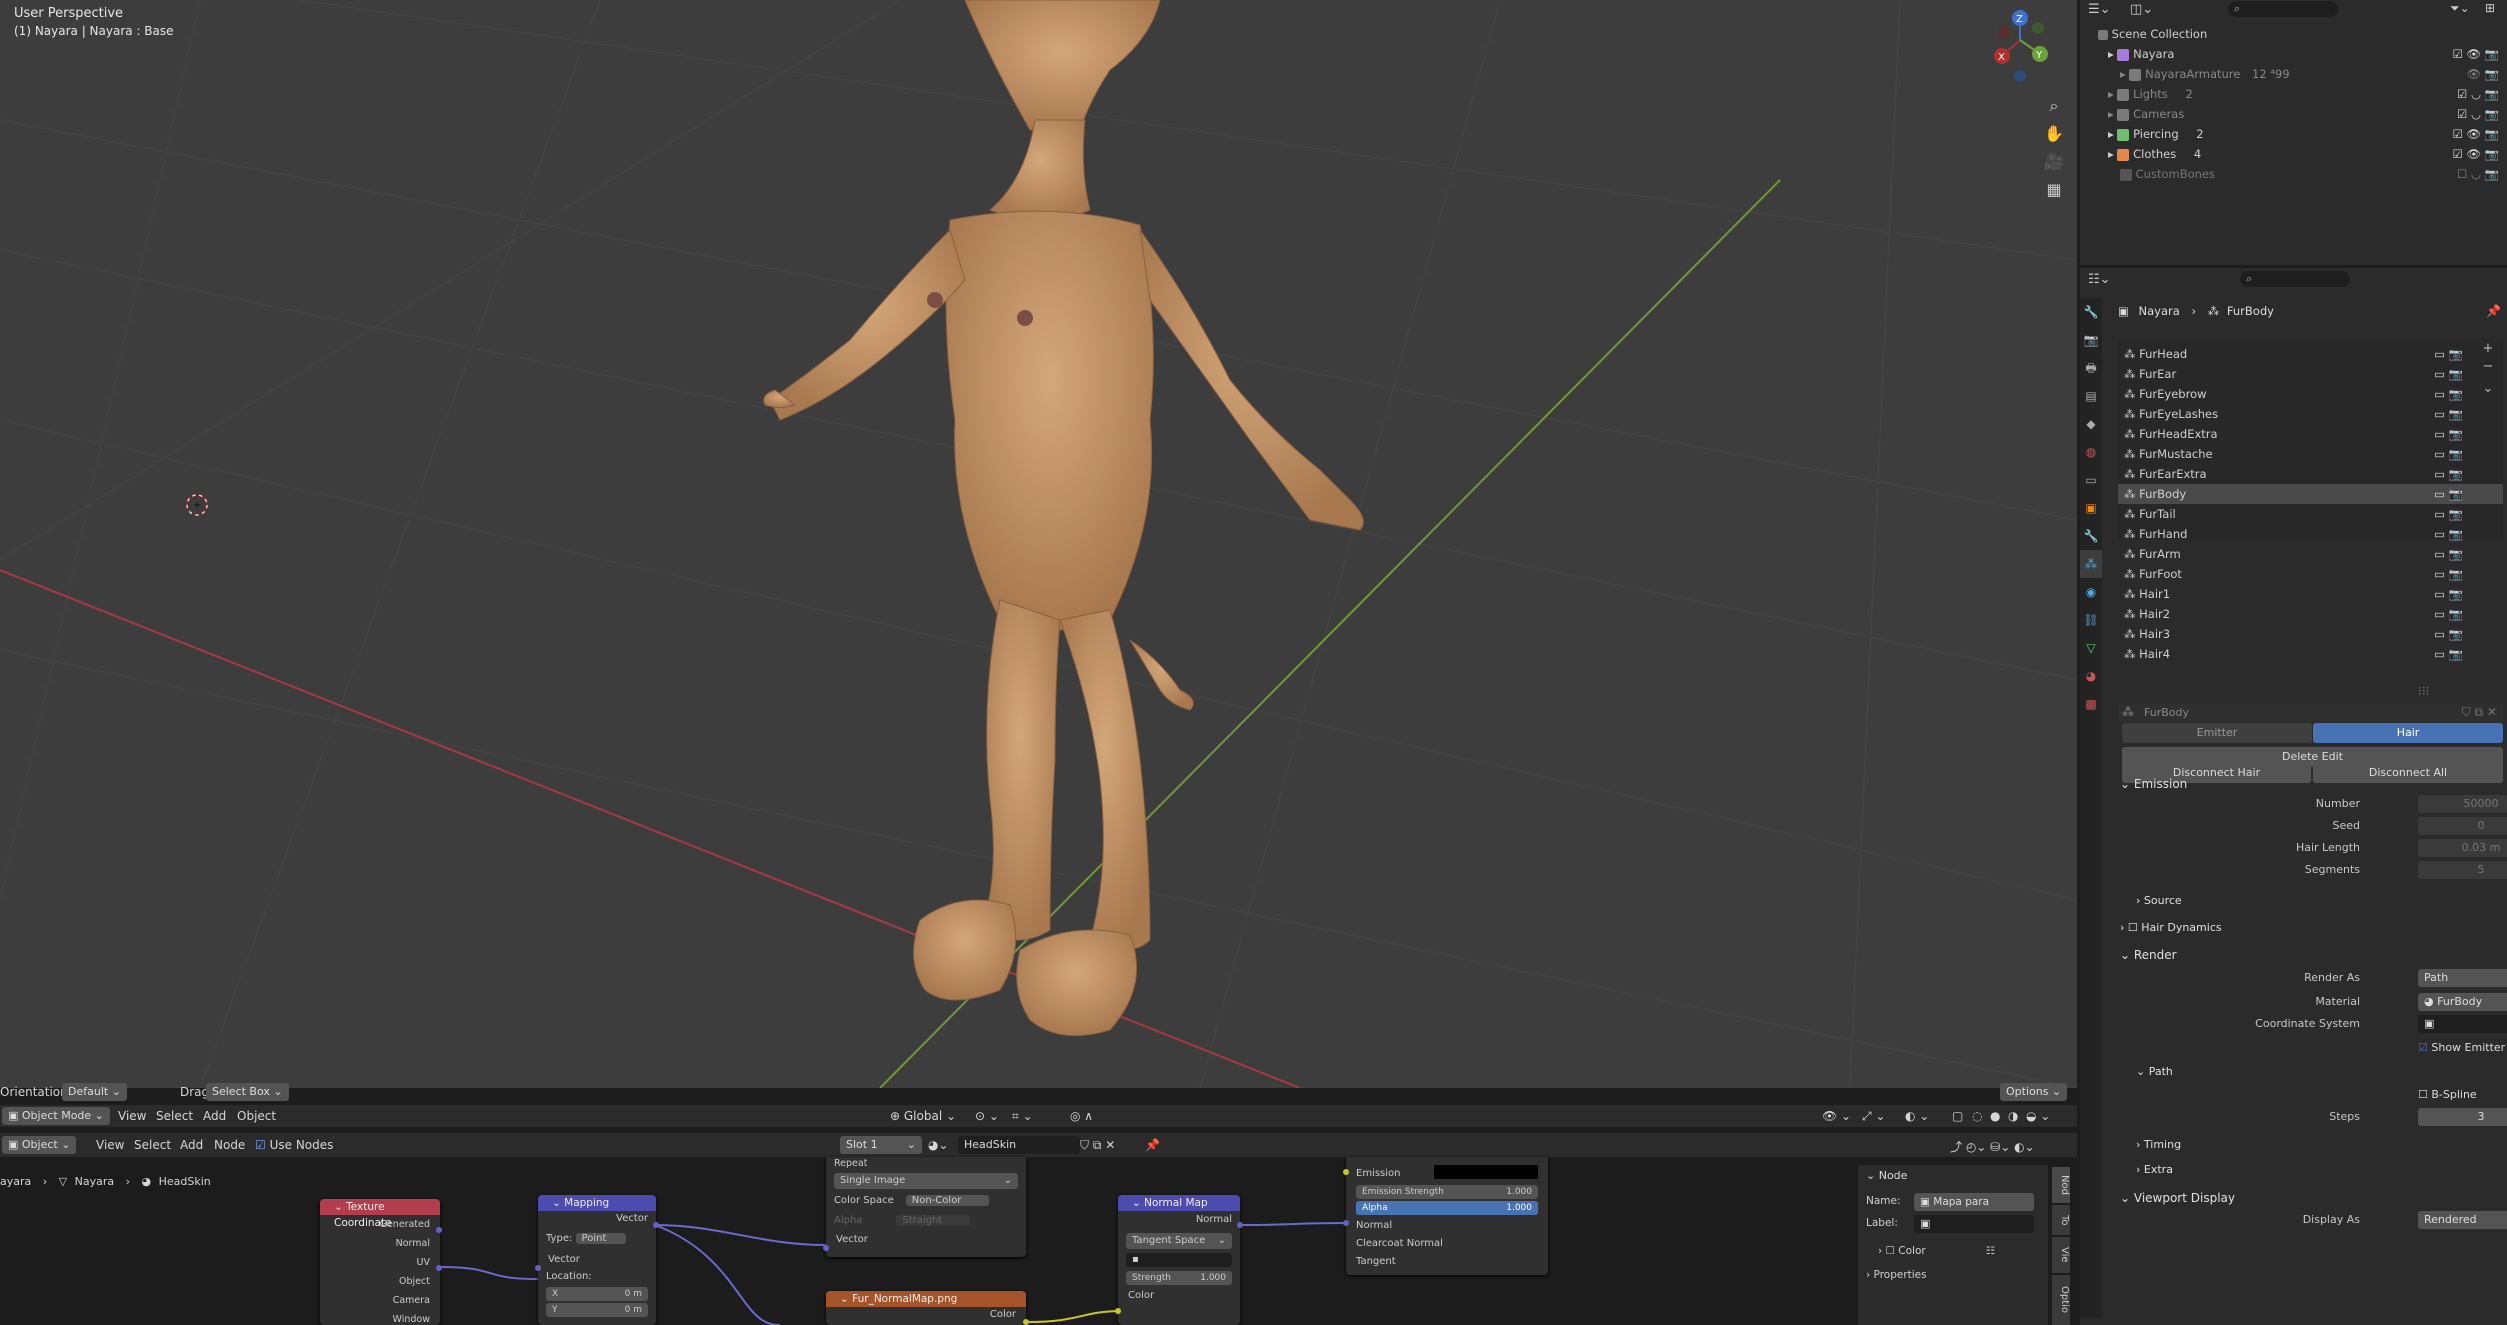  I want to click on remove-particle-icon: −, so click(2488, 367).